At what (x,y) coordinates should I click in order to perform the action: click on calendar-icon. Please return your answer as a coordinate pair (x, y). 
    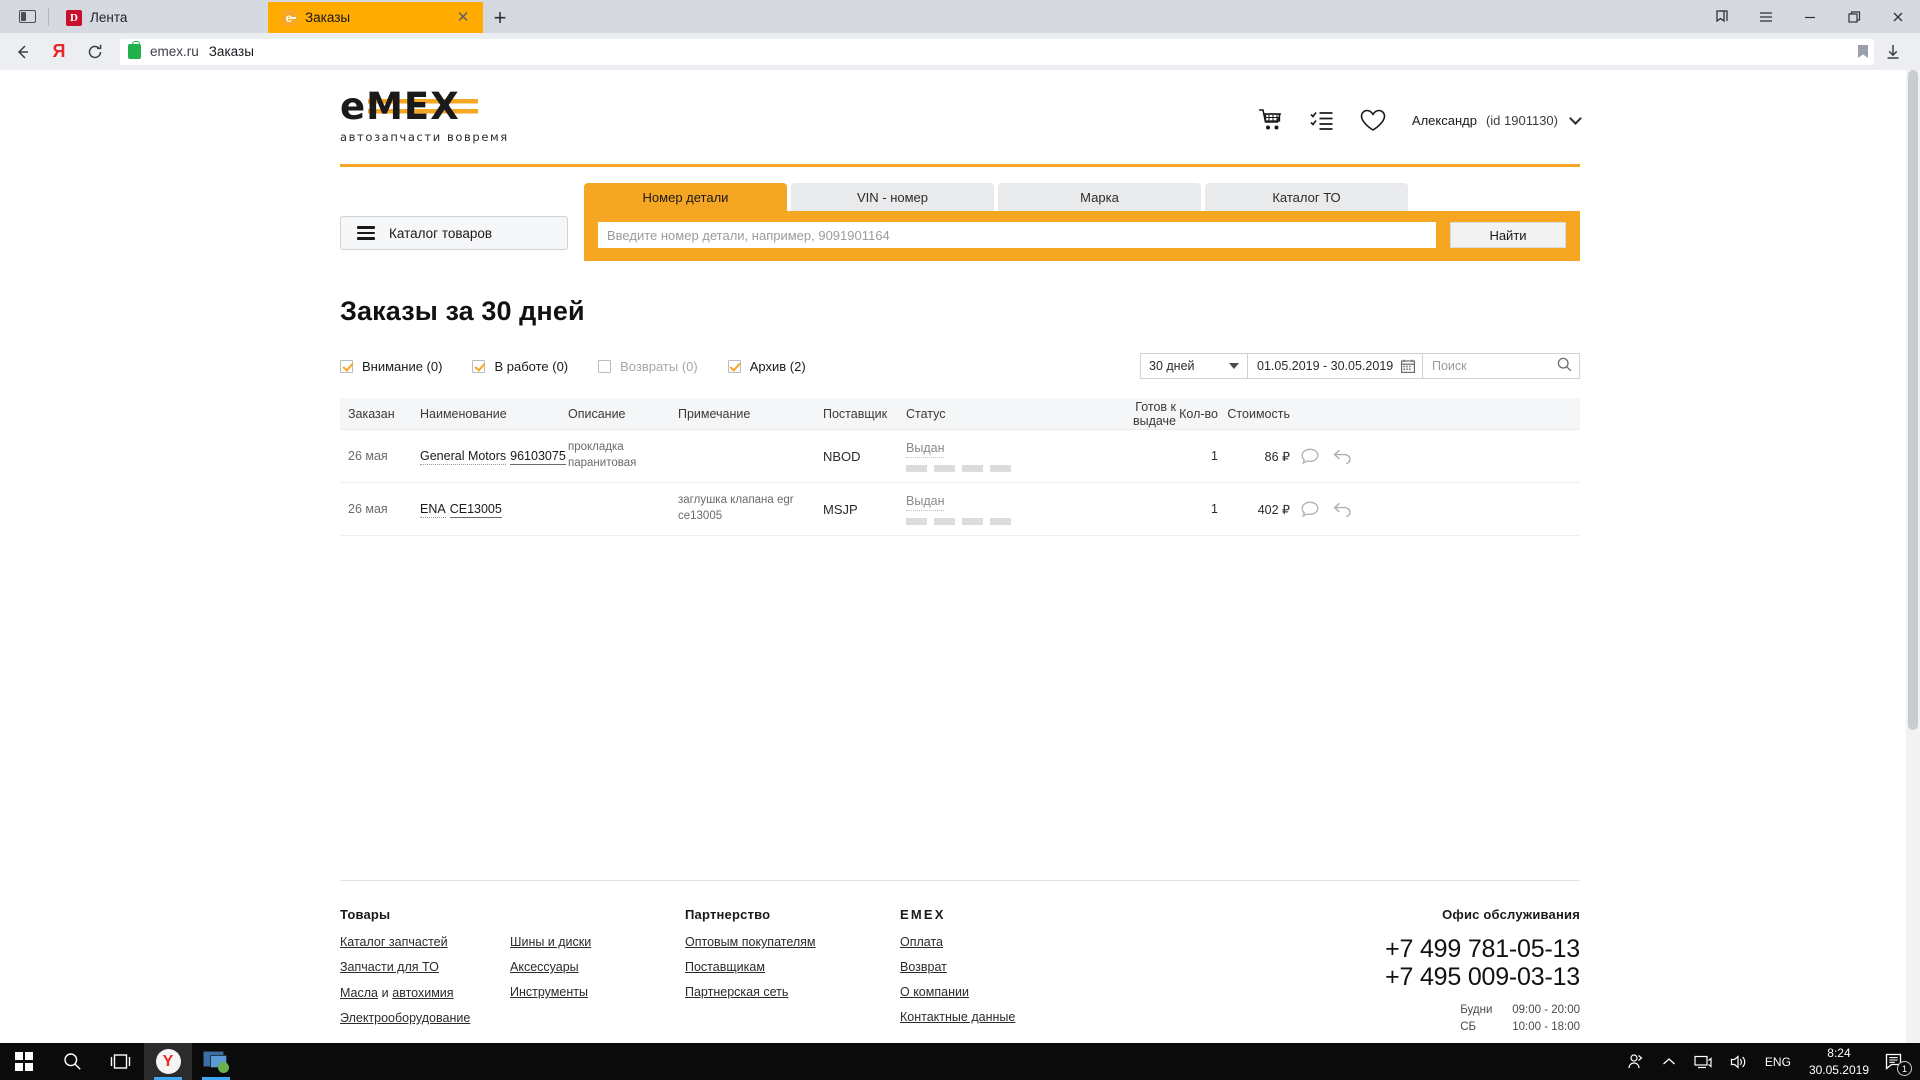
    Looking at the image, I should click on (1408, 366).